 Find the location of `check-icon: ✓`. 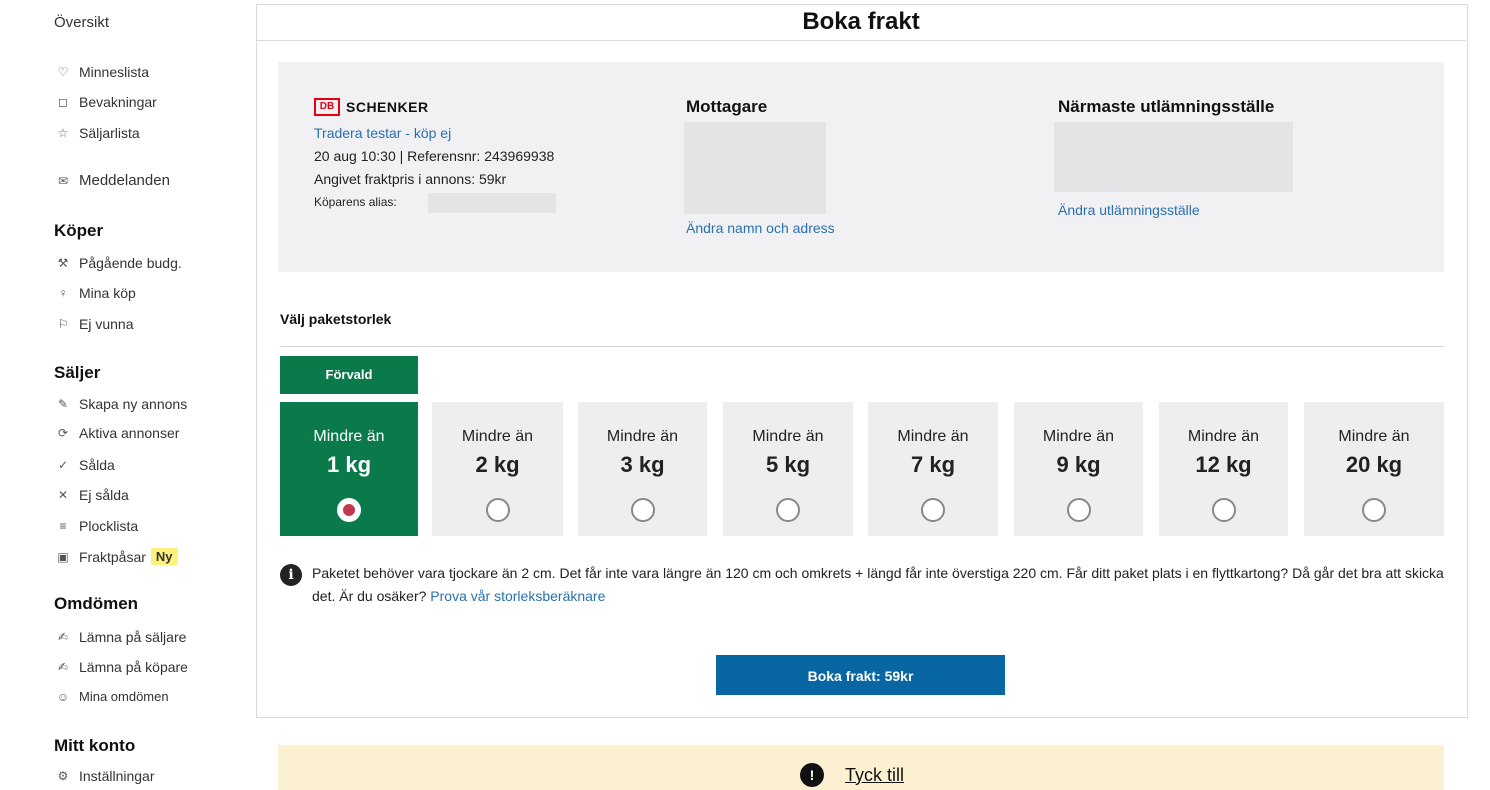

check-icon: ✓ is located at coordinates (63, 465).